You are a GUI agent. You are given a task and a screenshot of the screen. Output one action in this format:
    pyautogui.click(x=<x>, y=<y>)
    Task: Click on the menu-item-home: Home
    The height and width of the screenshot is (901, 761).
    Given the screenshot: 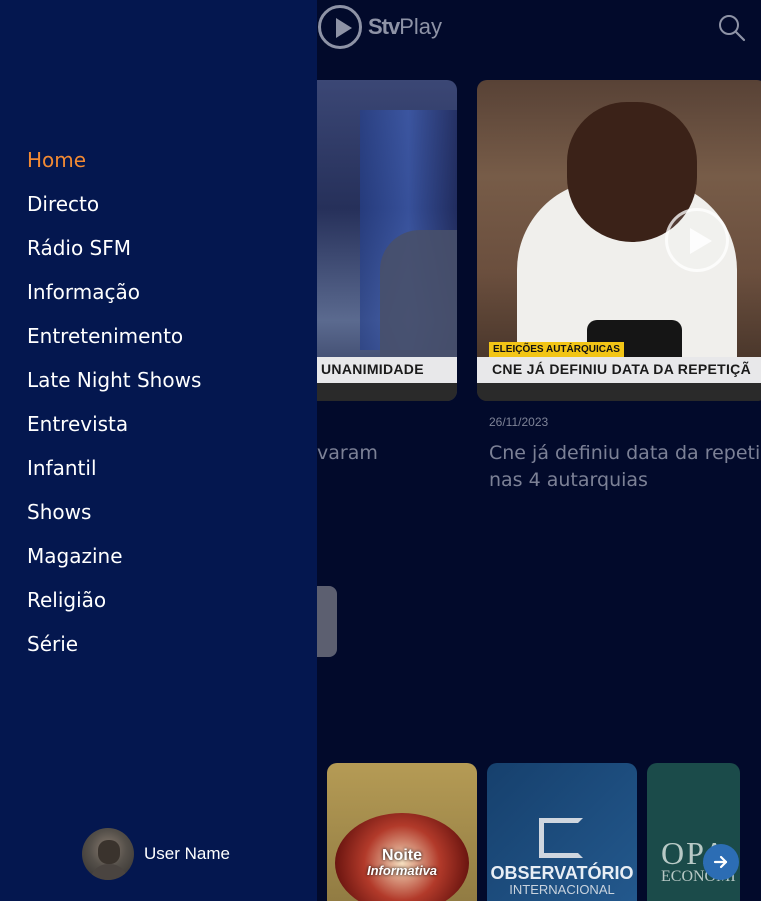 What is the action you would take?
    pyautogui.click(x=114, y=168)
    